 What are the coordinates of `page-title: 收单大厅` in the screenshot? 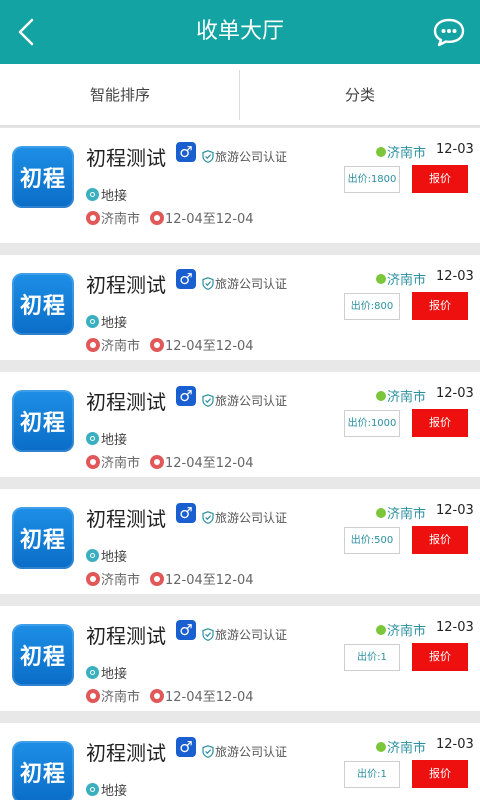 It's located at (239, 31).